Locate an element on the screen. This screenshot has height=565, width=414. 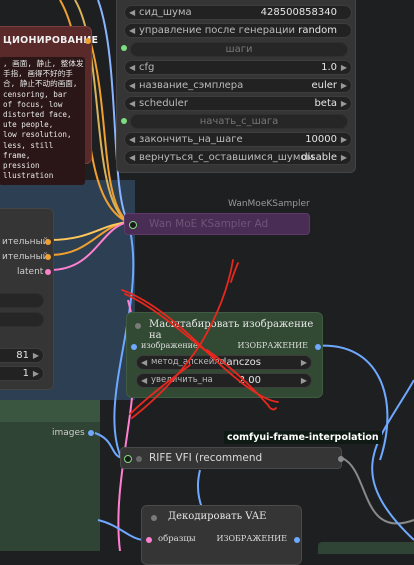
red-scribble-annotation is located at coordinates (200, 339).